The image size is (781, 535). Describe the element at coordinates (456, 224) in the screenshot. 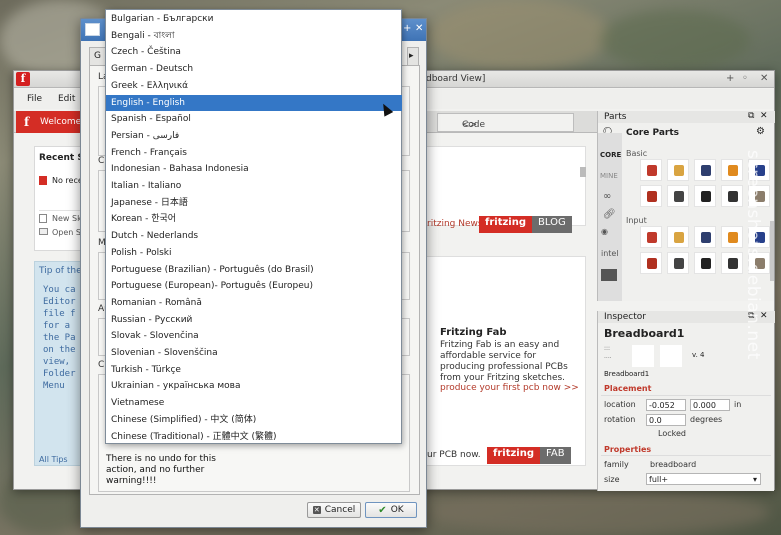

I see `news-link: ritzing News.` at that location.